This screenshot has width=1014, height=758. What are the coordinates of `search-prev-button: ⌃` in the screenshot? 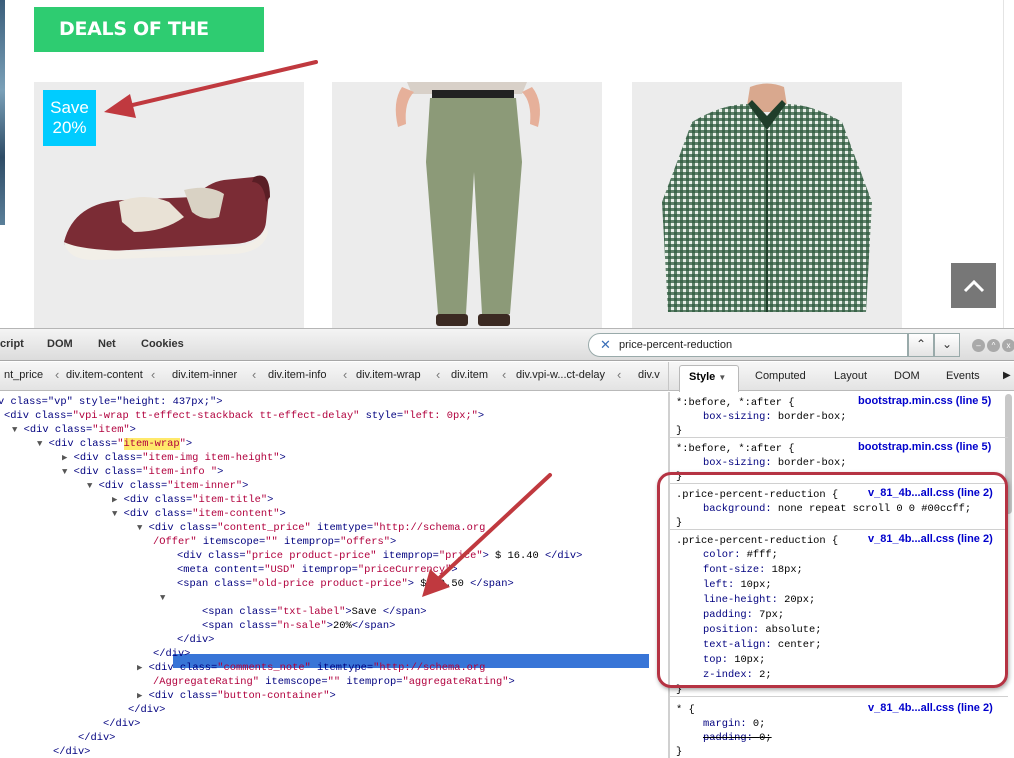 It's located at (921, 345).